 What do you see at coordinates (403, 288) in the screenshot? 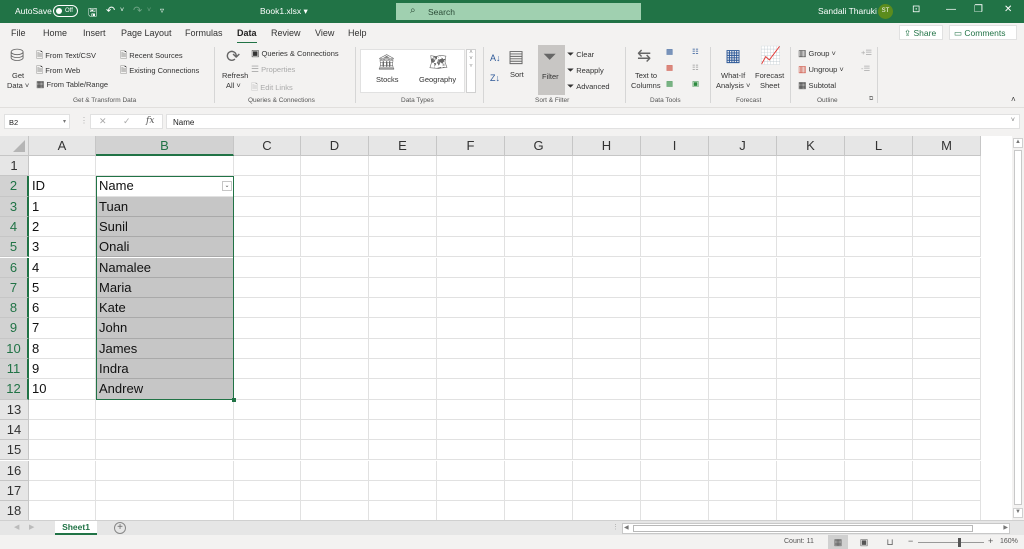
I see `cell-e7` at bounding box center [403, 288].